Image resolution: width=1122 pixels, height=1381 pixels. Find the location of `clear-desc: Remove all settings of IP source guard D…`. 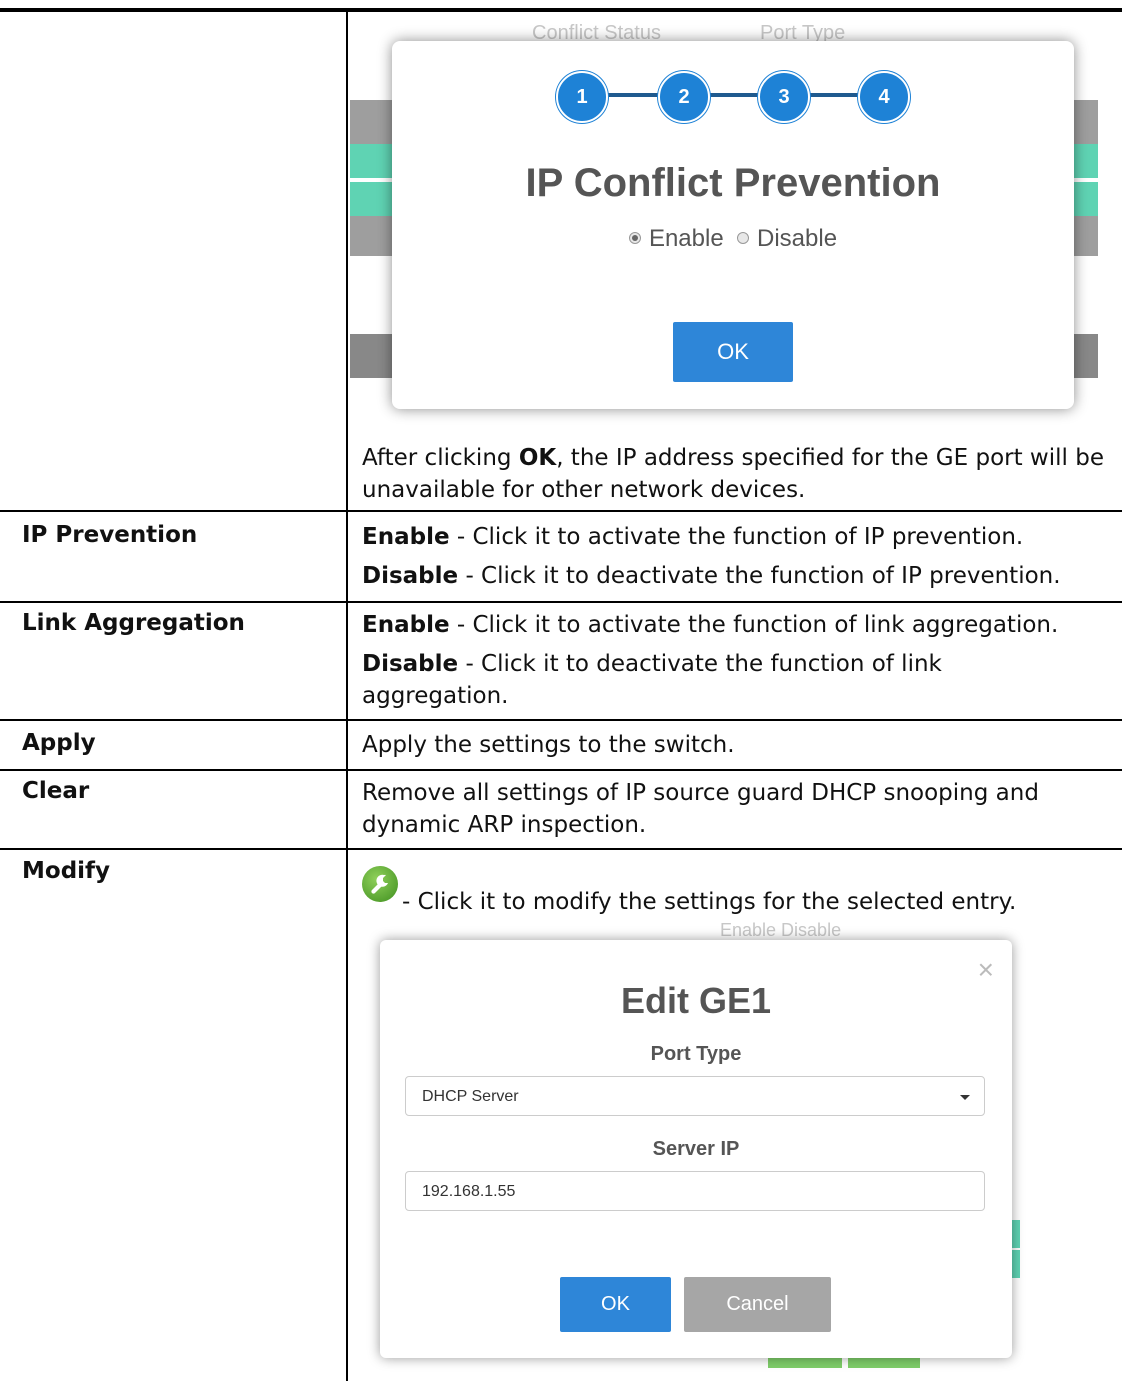

clear-desc: Remove all settings of IP source guard D… is located at coordinates (700, 809).